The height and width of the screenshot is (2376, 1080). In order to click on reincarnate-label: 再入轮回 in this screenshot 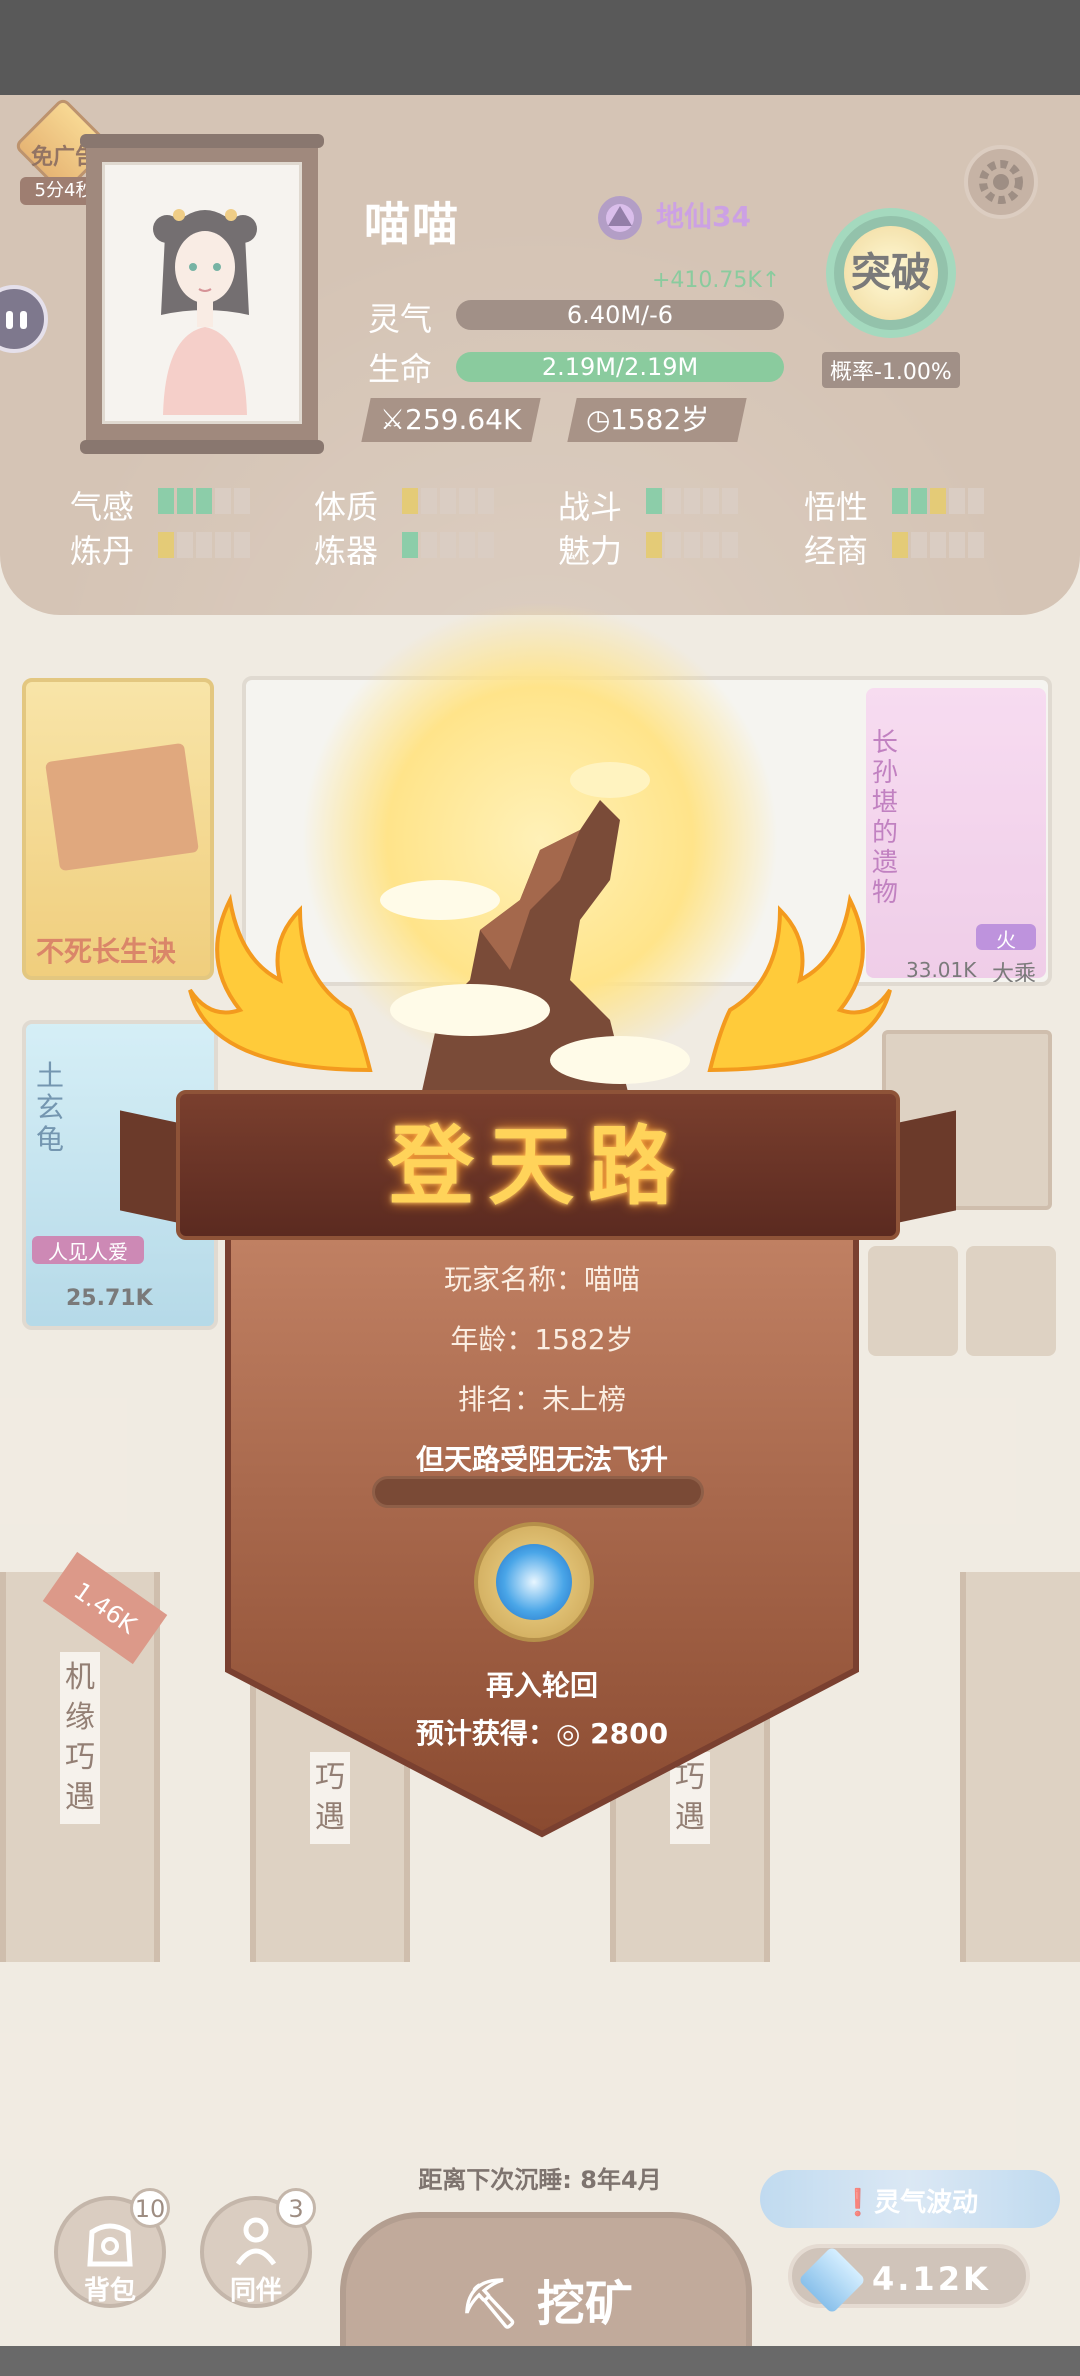, I will do `click(541, 1685)`.